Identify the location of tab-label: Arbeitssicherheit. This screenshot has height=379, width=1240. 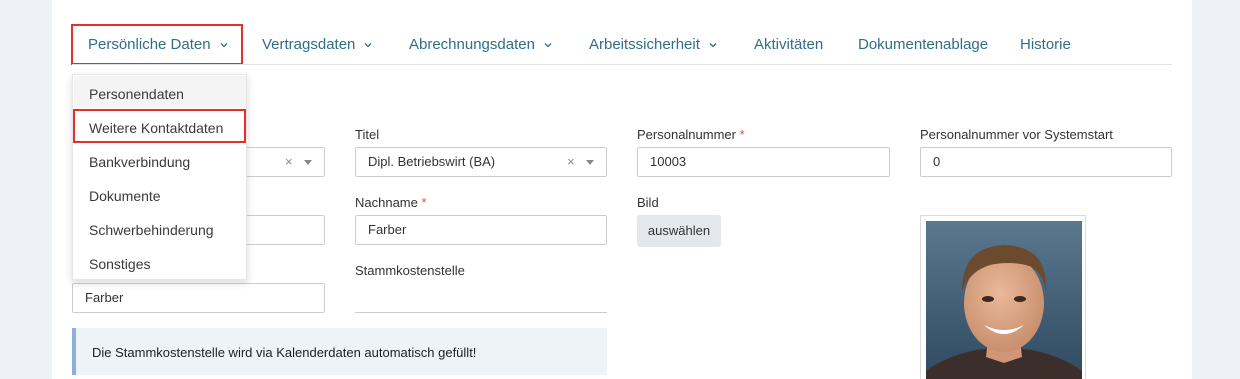
(644, 44).